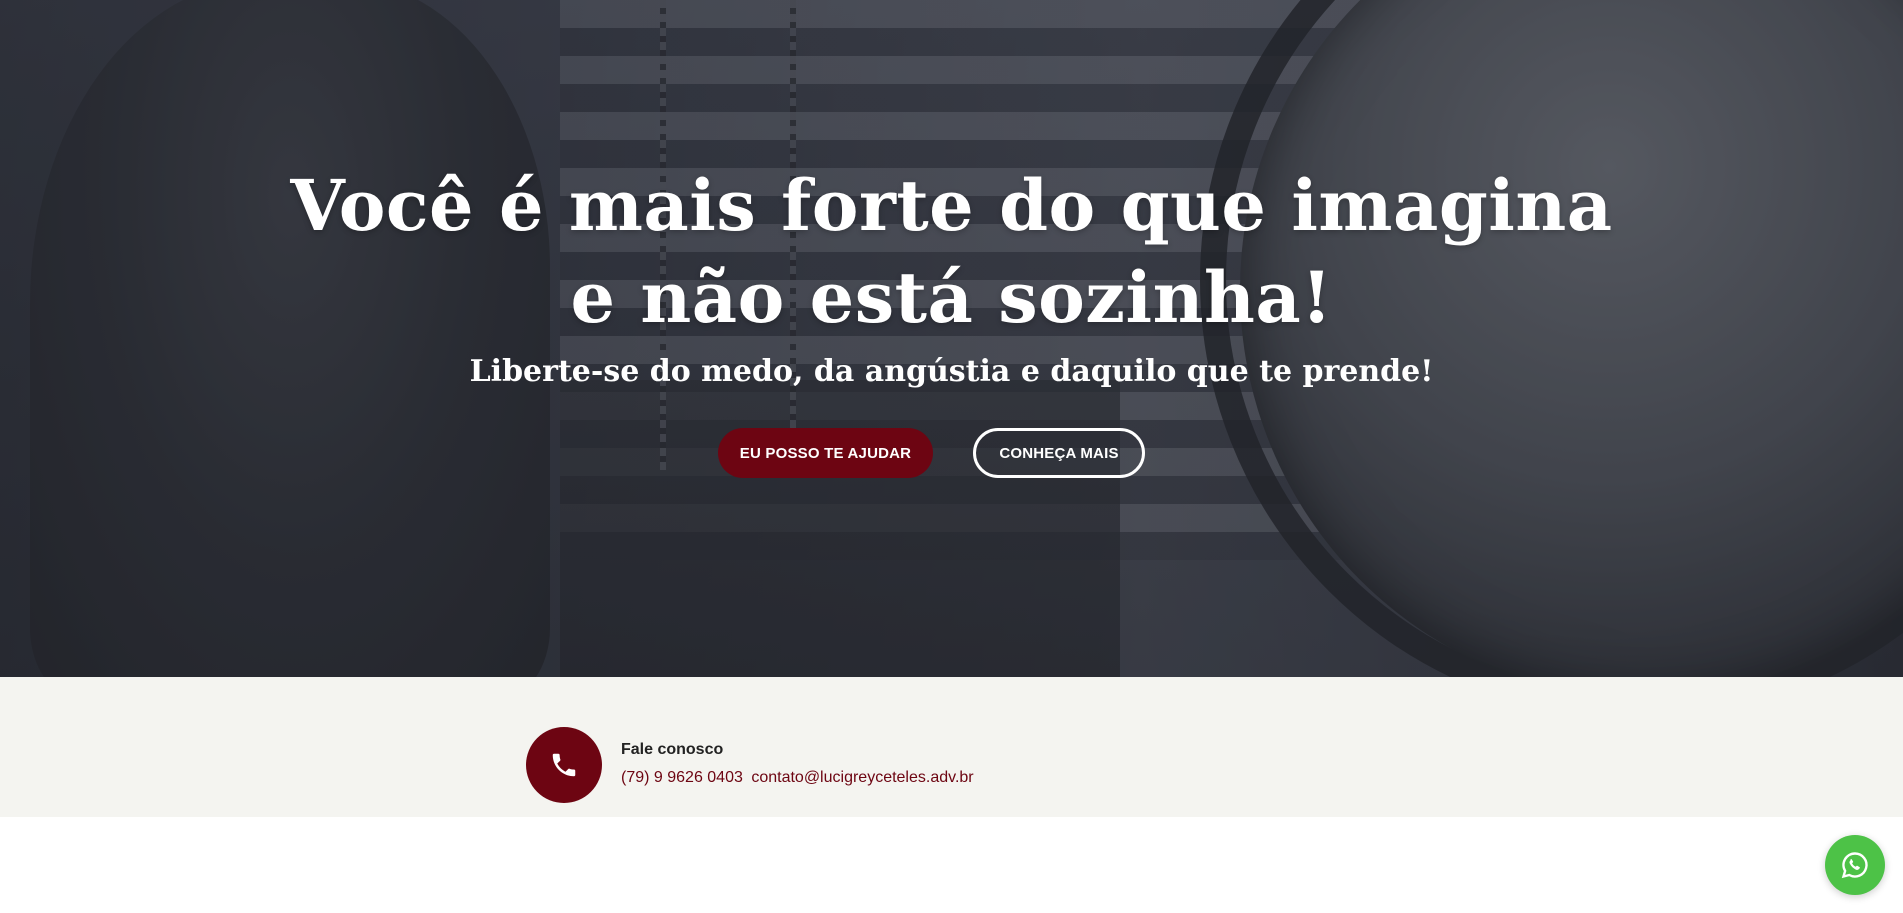 The width and height of the screenshot is (1903, 913). What do you see at coordinates (862, 777) in the screenshot?
I see `contact-email-link: contato@lucigreyceteles.adv.br` at bounding box center [862, 777].